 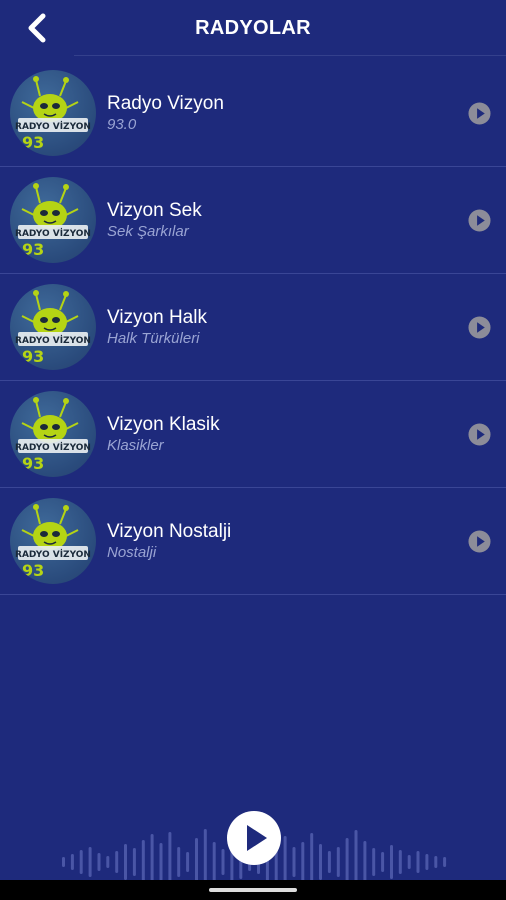 What do you see at coordinates (253, 890) in the screenshot?
I see `home-indicator` at bounding box center [253, 890].